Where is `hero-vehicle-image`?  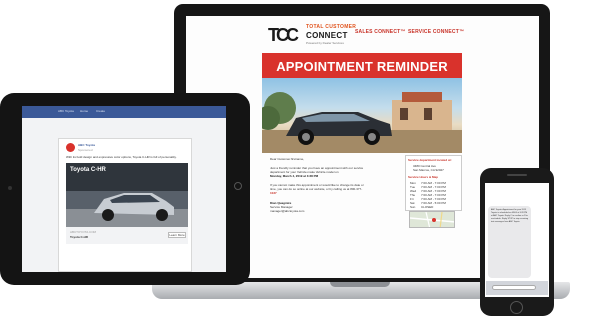 hero-vehicle-image is located at coordinates (362, 115).